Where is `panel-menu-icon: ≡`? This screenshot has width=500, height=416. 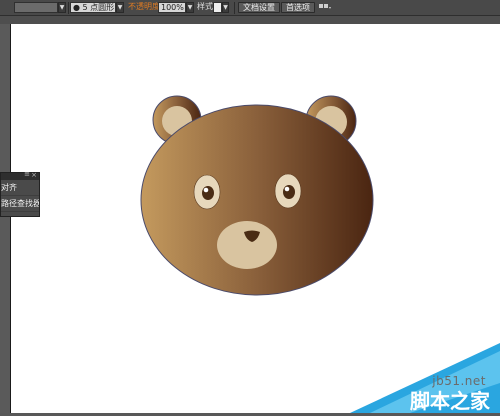
panel-menu-icon: ≡ is located at coordinates (27, 174).